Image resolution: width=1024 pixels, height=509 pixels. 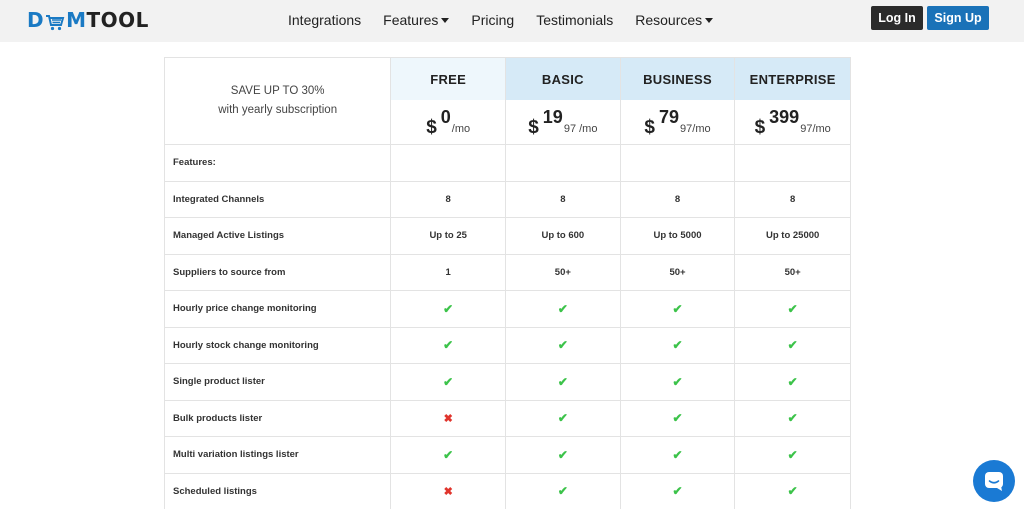 I want to click on plan-price: $ 79 97/mo, so click(x=678, y=122).